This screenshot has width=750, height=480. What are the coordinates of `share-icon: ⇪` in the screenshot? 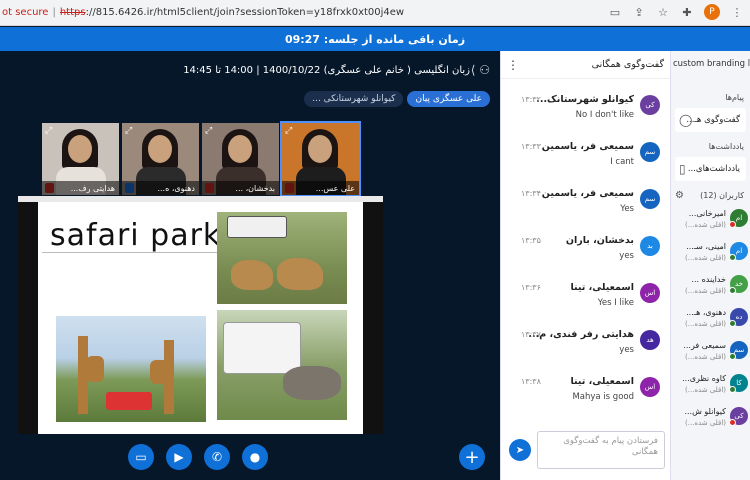 It's located at (639, 12).